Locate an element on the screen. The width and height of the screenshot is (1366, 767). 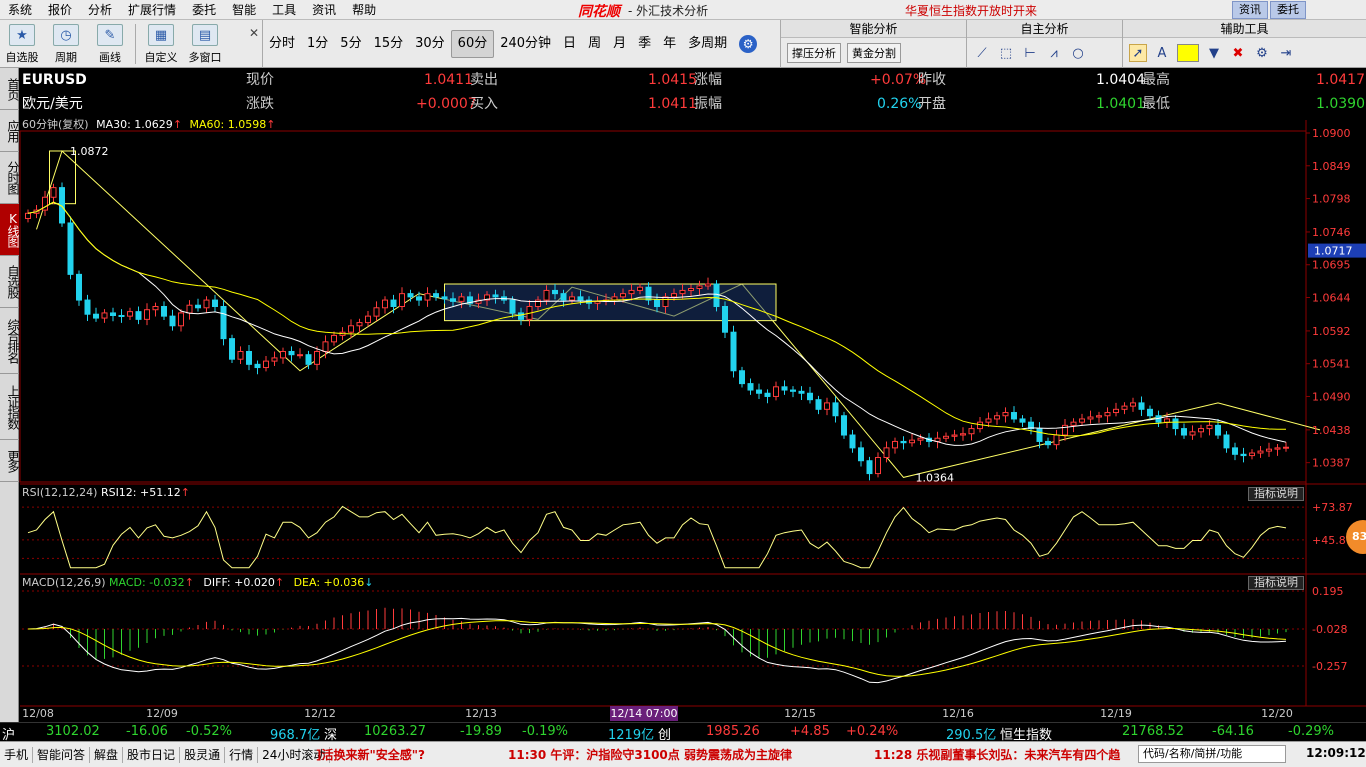
diff-value: DIFF: +0.020 is located at coordinates (239, 582).